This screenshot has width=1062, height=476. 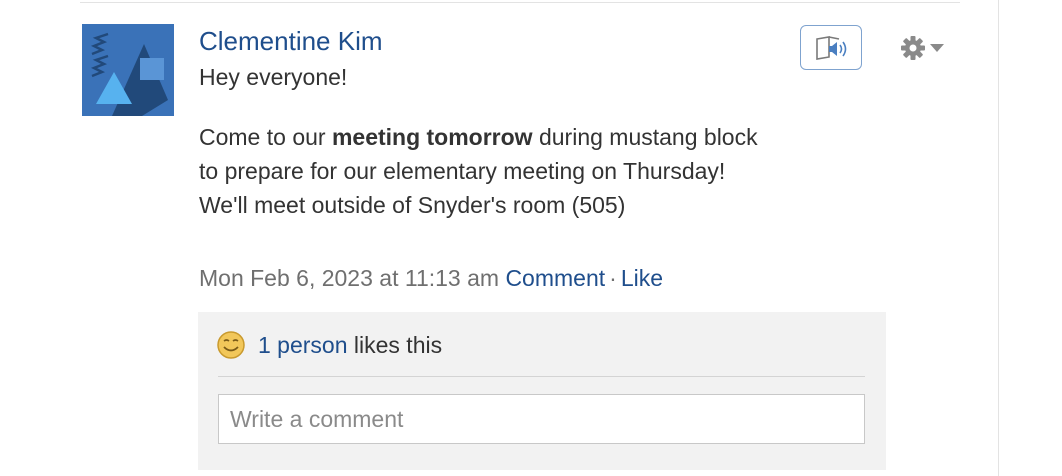 What do you see at coordinates (555, 278) in the screenshot?
I see `comment-link: Comment` at bounding box center [555, 278].